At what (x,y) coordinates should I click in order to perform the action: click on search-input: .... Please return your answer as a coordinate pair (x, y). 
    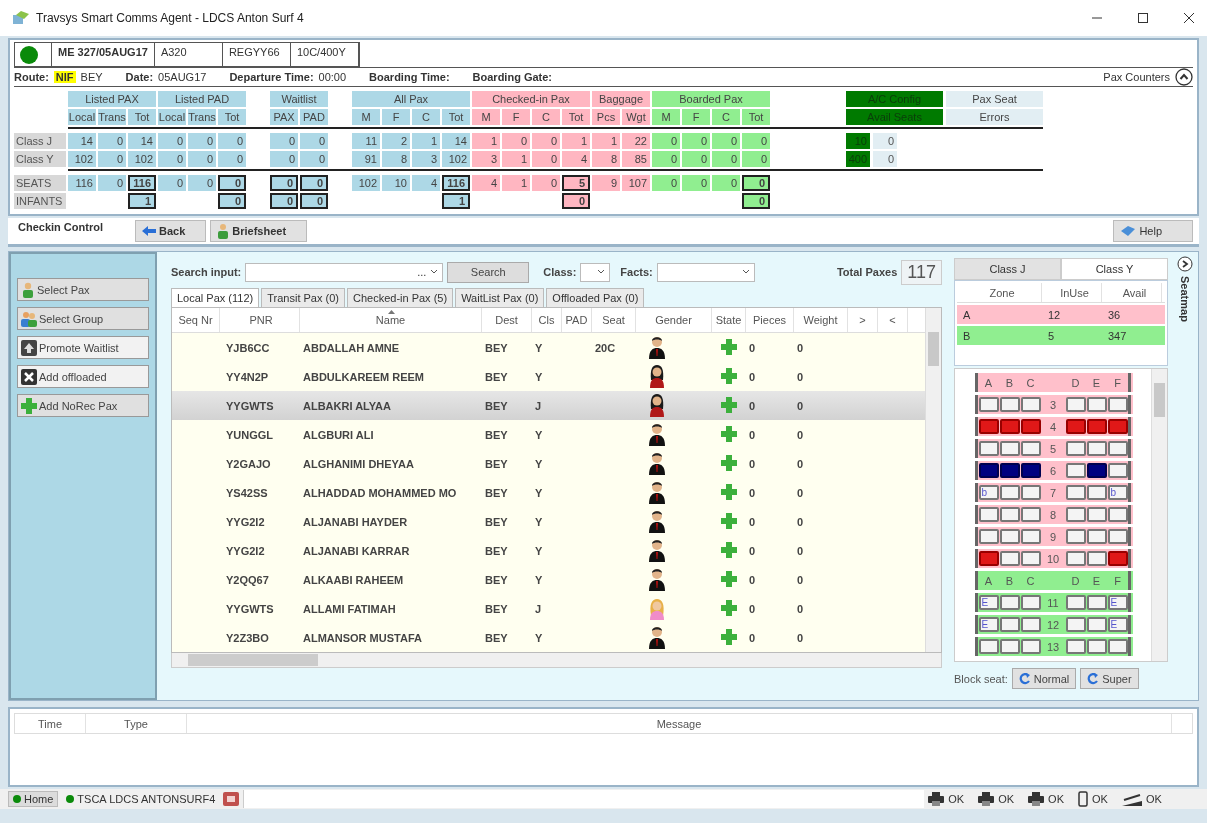
    Looking at the image, I should click on (344, 272).